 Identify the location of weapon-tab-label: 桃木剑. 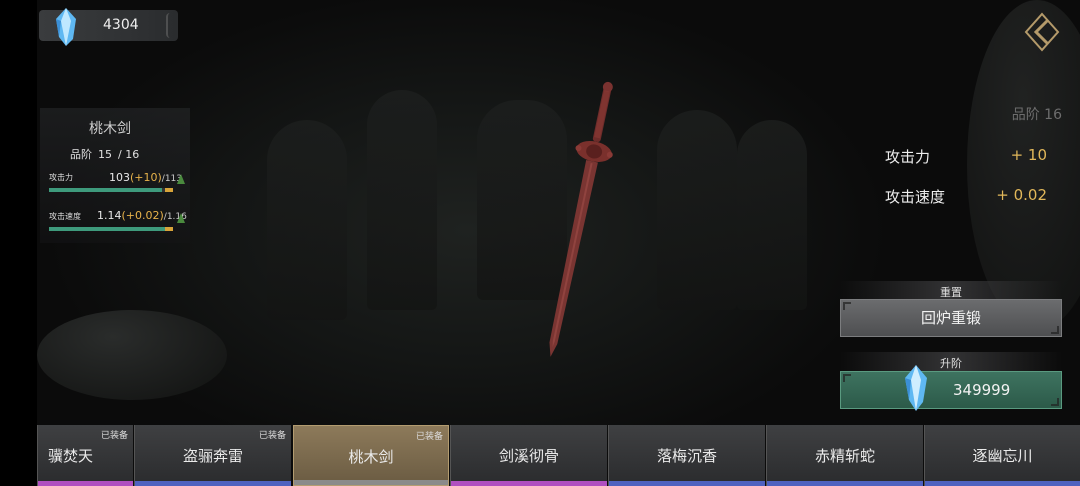
(371, 457).